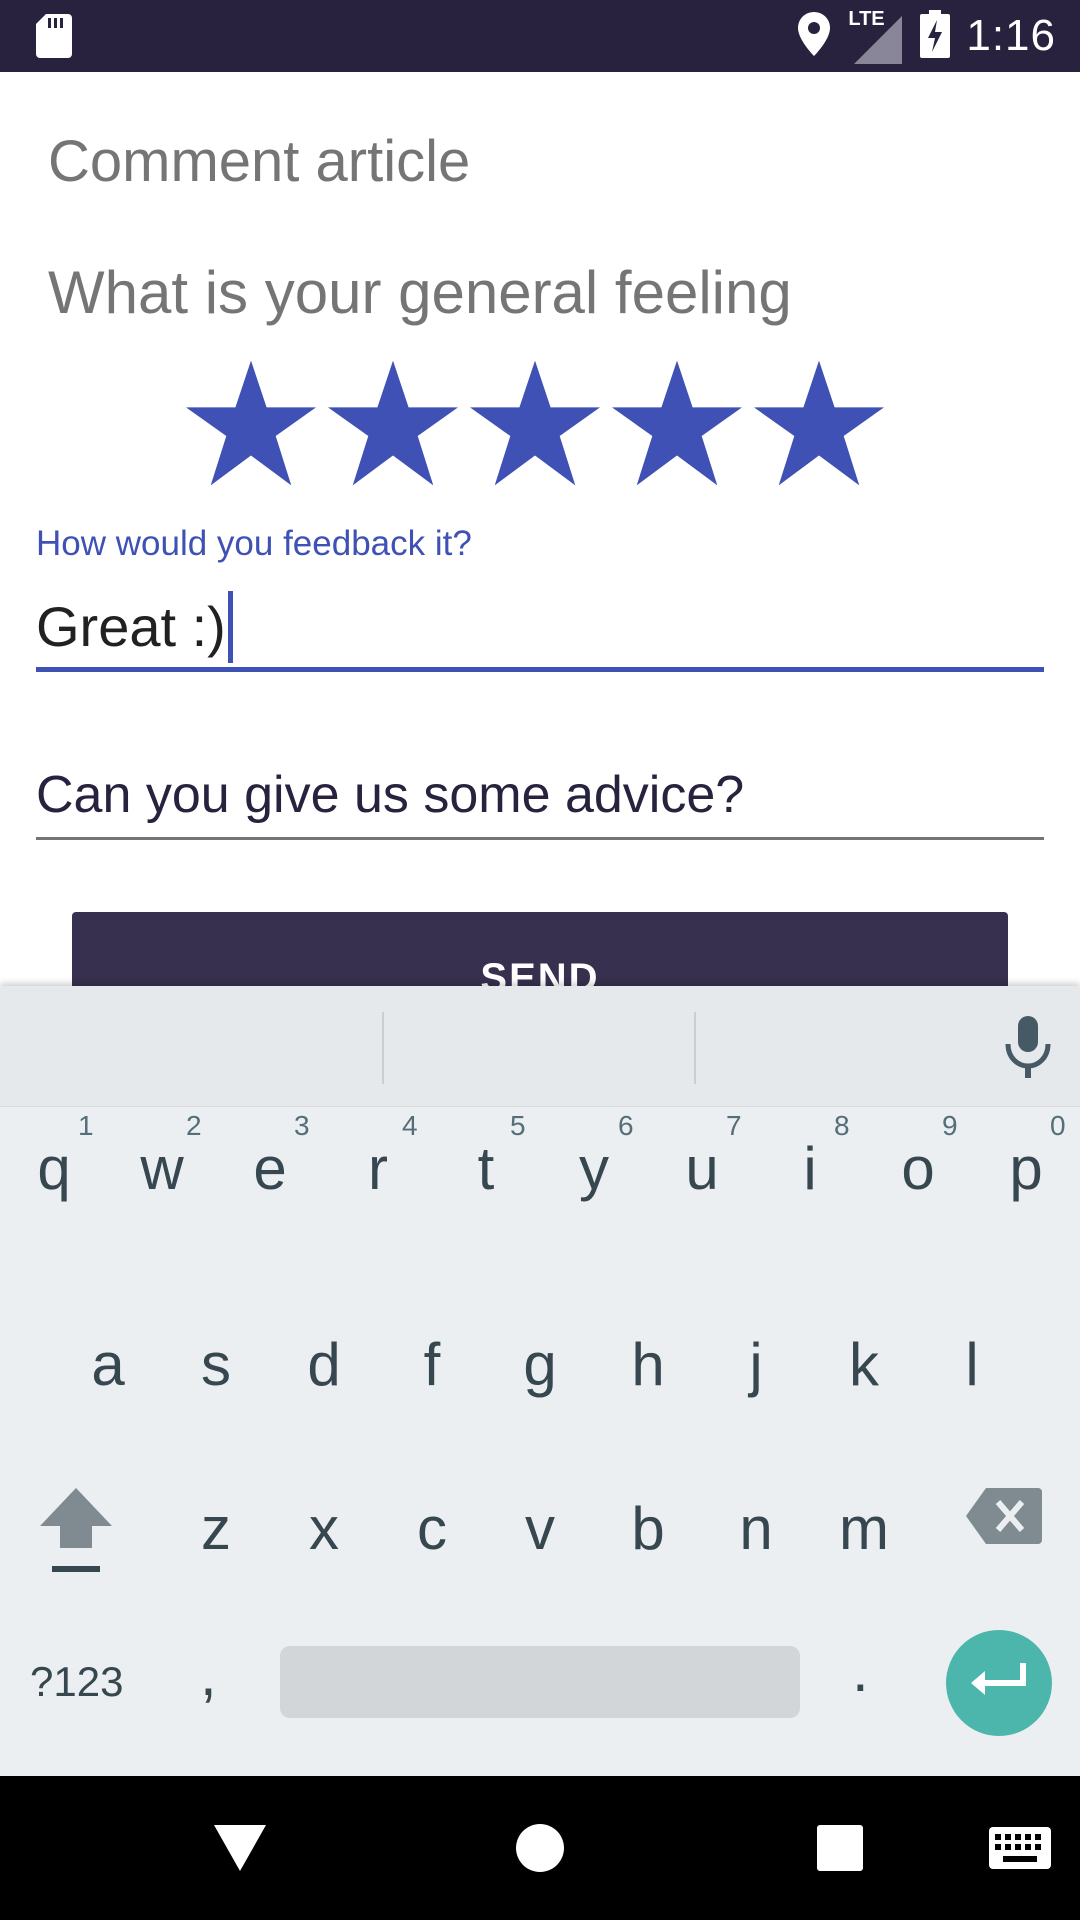 Image resolution: width=1080 pixels, height=1920 pixels. I want to click on key-c: c, so click(432, 1544).